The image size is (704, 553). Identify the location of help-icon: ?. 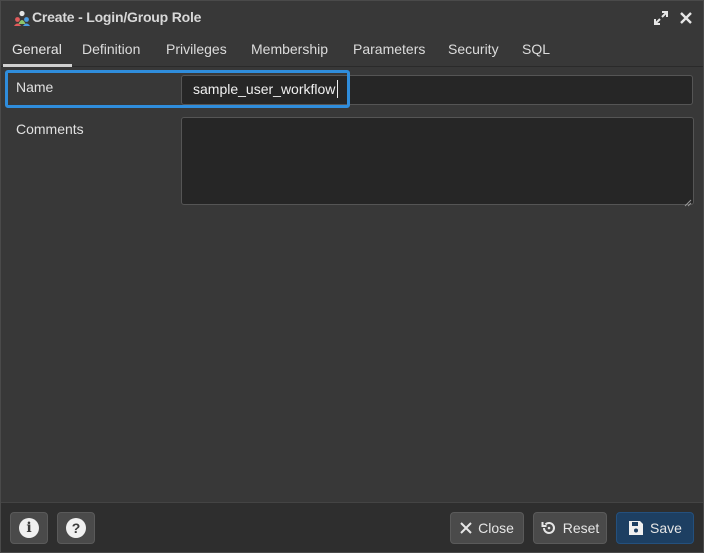
(76, 528).